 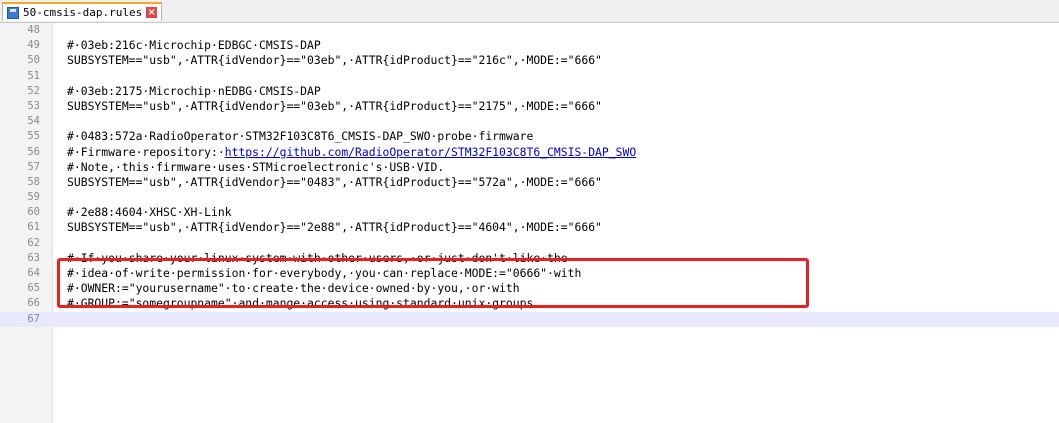 I want to click on line-number: 51, so click(x=33, y=75).